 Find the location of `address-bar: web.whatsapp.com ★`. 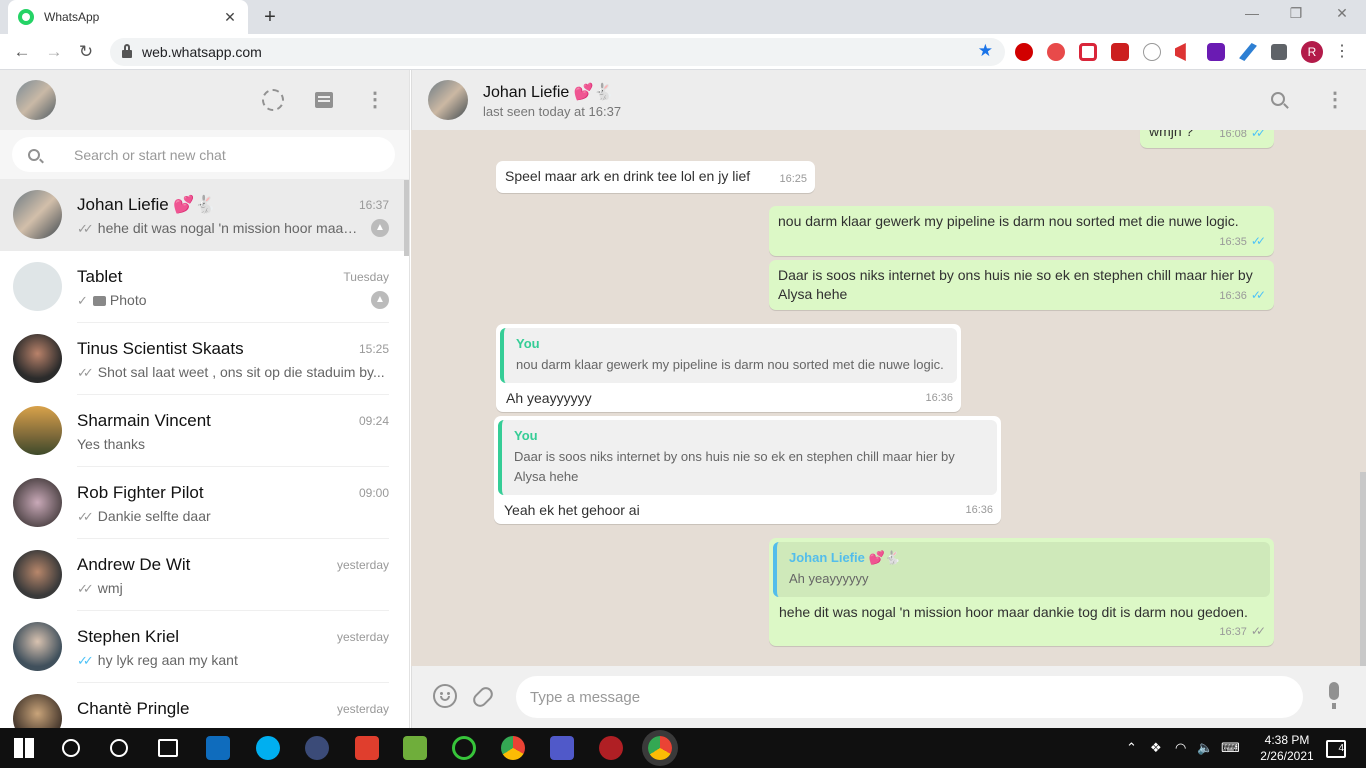

address-bar: web.whatsapp.com ★ is located at coordinates (557, 52).